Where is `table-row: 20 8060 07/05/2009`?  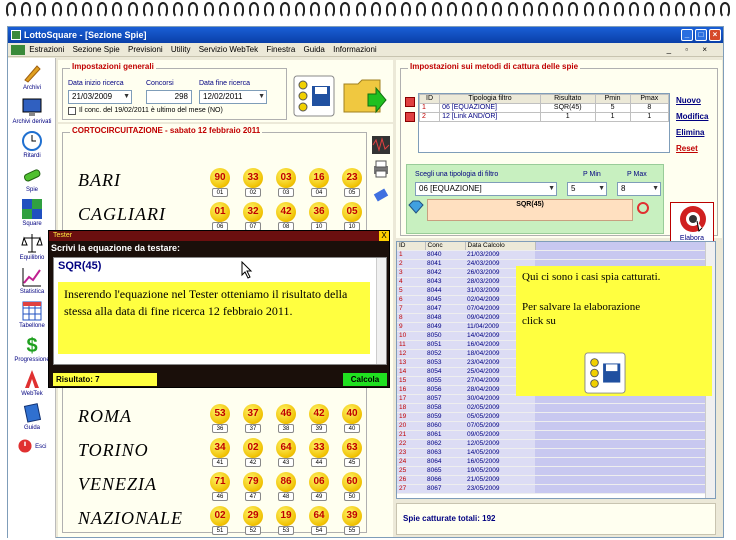
table-row: 20 8060 07/05/2009 is located at coordinates (556, 426).